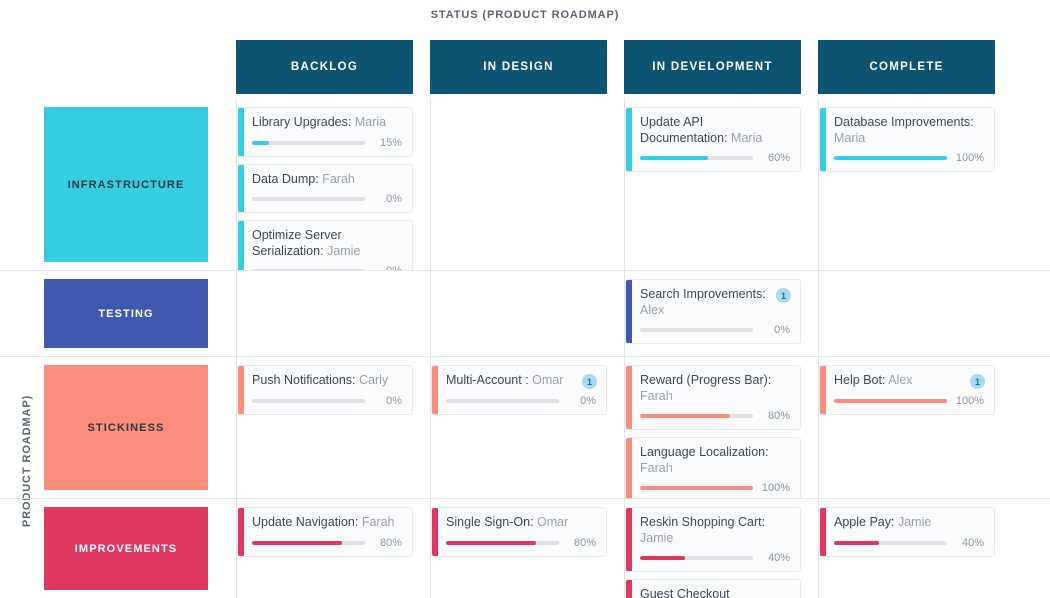 Image resolution: width=1050 pixels, height=598 pixels. What do you see at coordinates (721, 184) in the screenshot?
I see `cell-infrastructure-in-development: Update API Documentation: Maria 60%` at bounding box center [721, 184].